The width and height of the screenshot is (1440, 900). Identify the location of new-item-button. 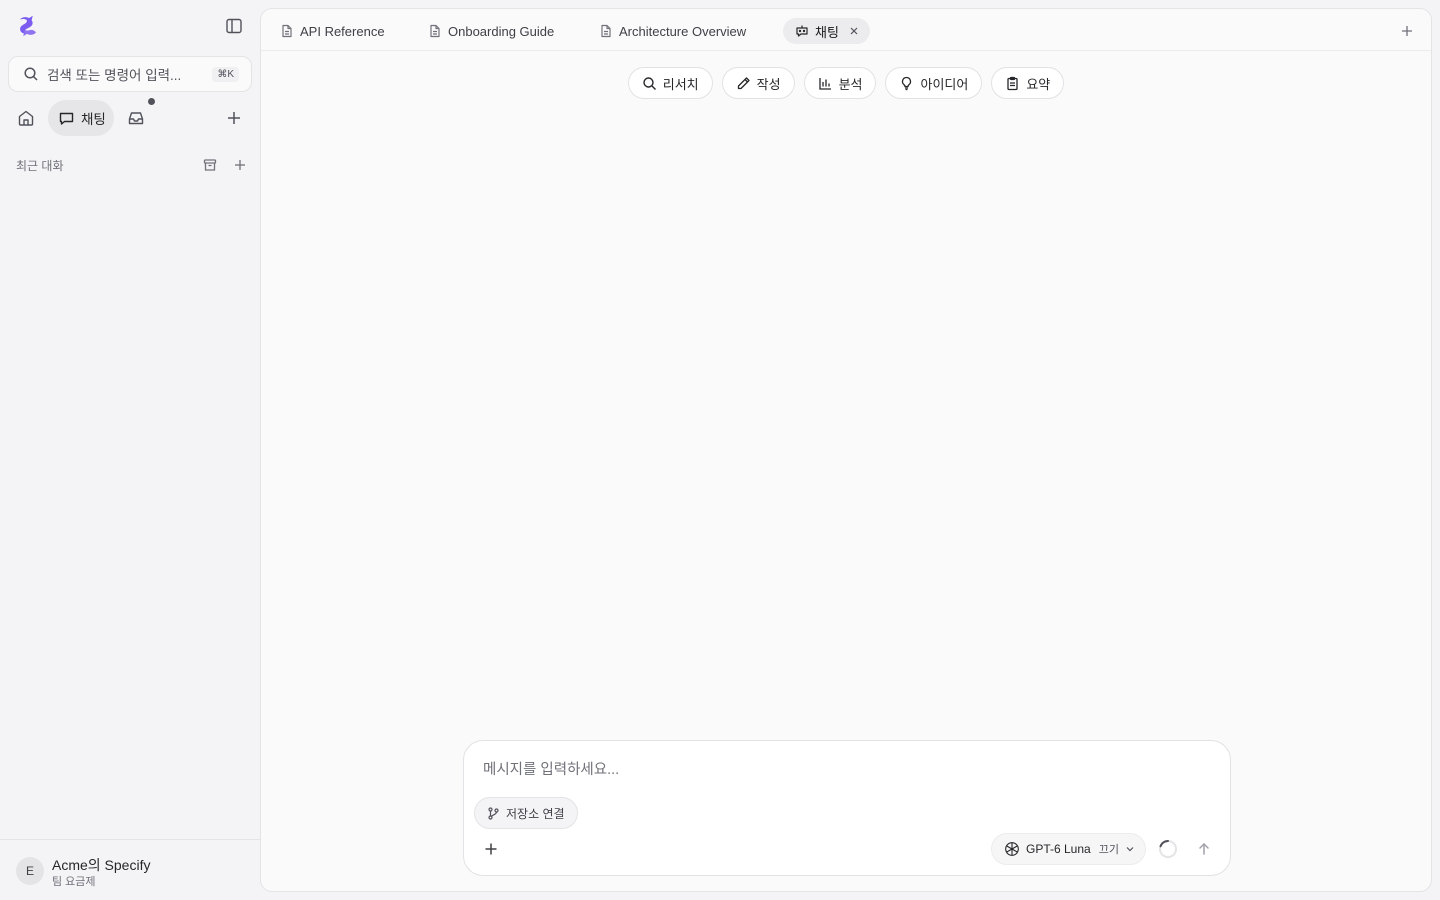
(234, 118).